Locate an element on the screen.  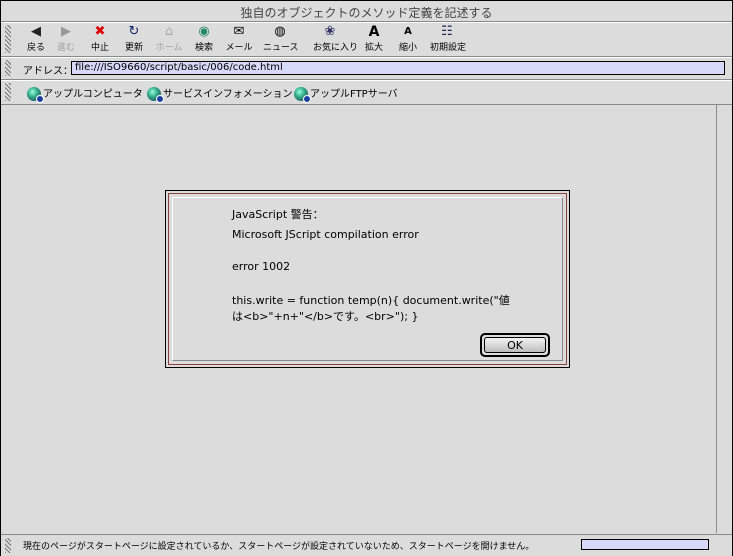
dialog-error-code: error 1002 is located at coordinates (261, 266).